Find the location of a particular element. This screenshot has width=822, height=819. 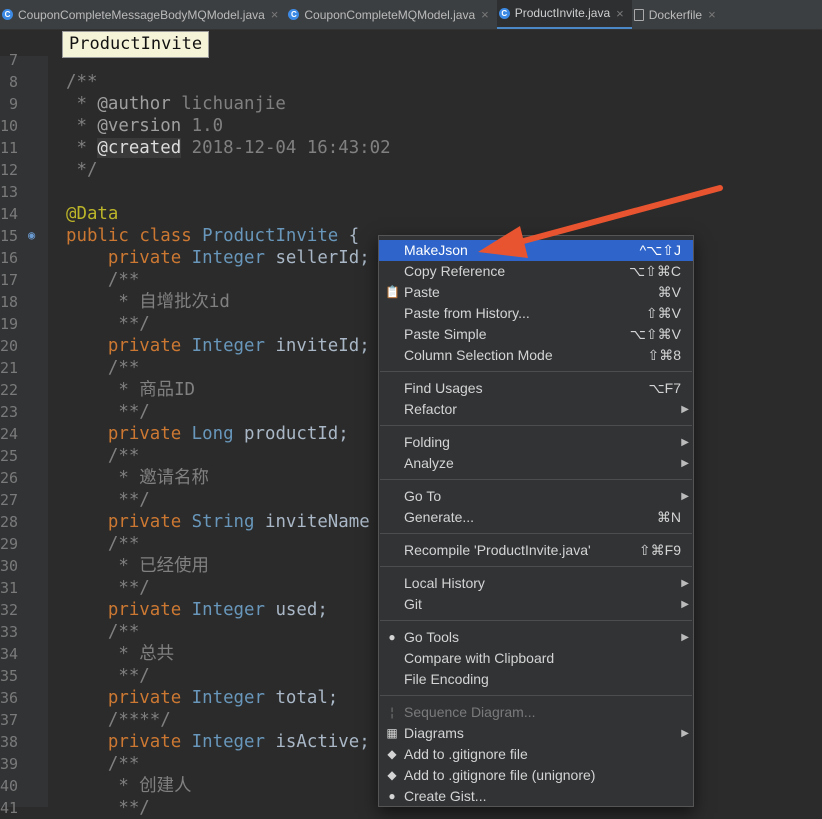

menu-item-diagrams: ▦ Diagrams ▶ is located at coordinates (536, 733).